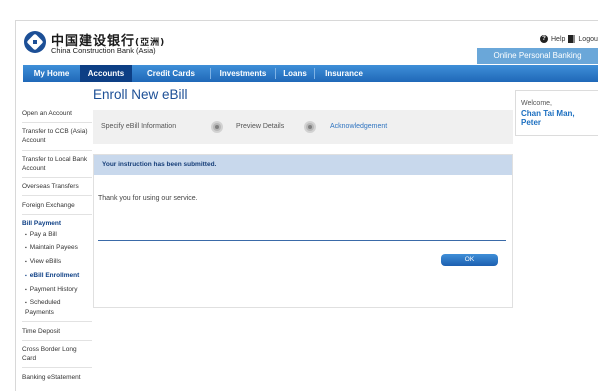 This screenshot has width=598, height=391. I want to click on nav-accounts: Accounts, so click(106, 73).